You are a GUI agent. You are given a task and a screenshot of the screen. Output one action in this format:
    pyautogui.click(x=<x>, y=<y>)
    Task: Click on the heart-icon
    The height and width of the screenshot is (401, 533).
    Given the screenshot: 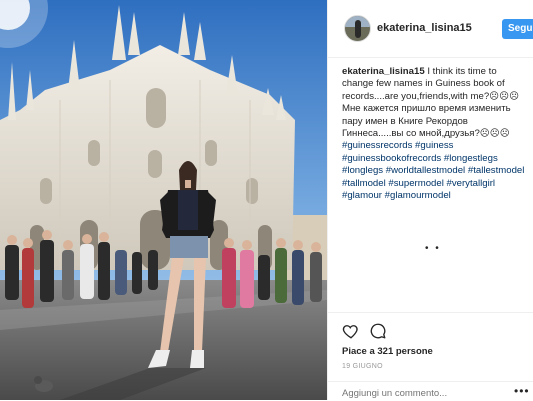 What is the action you would take?
    pyautogui.click(x=352, y=332)
    